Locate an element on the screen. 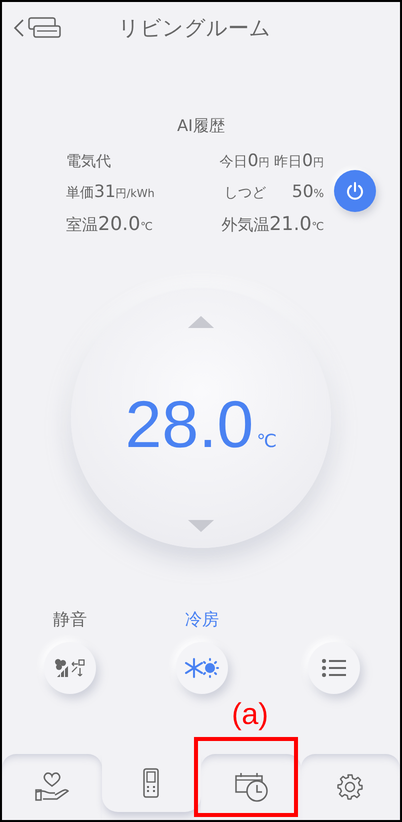  mode-label: 静音 is located at coordinates (70, 620).